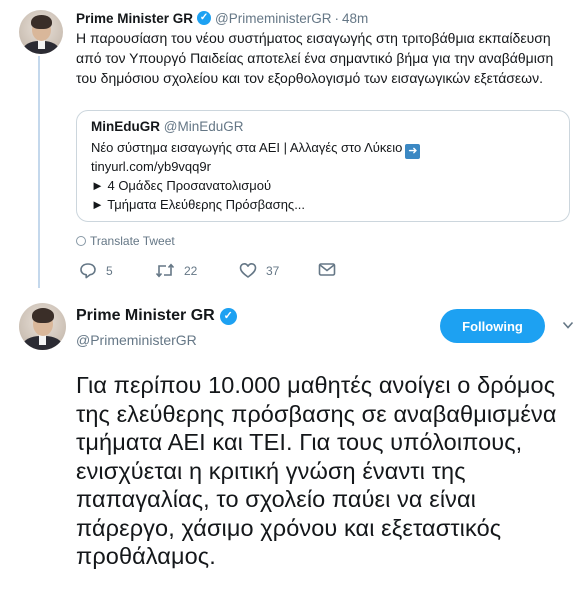 Image resolution: width=585 pixels, height=593 pixels. I want to click on retweet-icon, so click(165, 270).